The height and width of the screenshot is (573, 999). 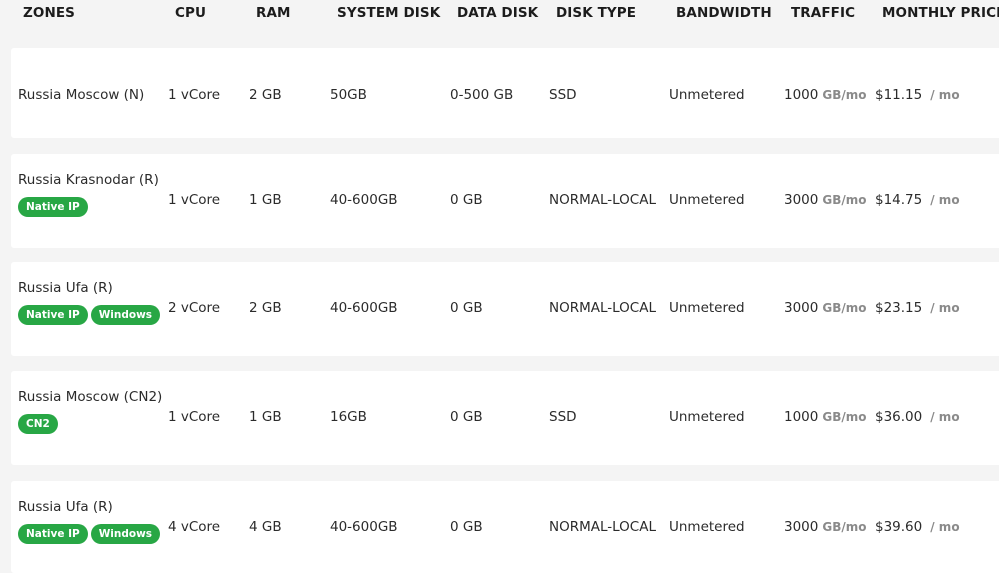 I want to click on header-system-disk: SYSTEM DISK, so click(x=389, y=13).